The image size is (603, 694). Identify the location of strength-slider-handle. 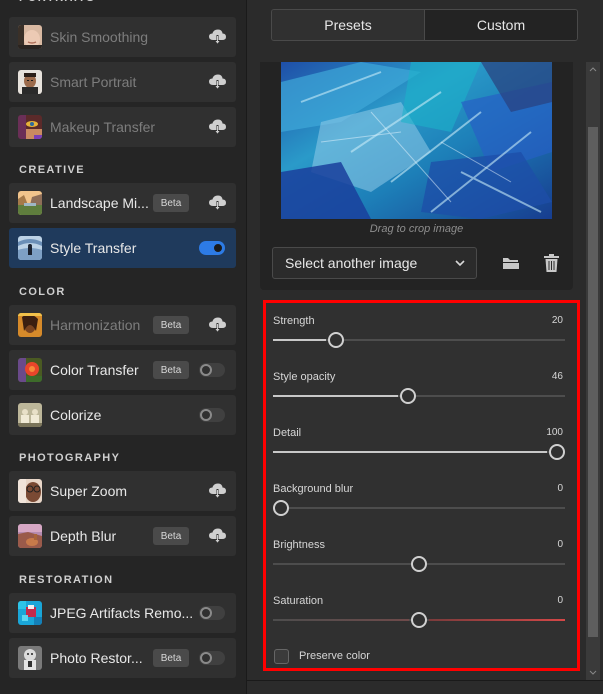
(336, 340).